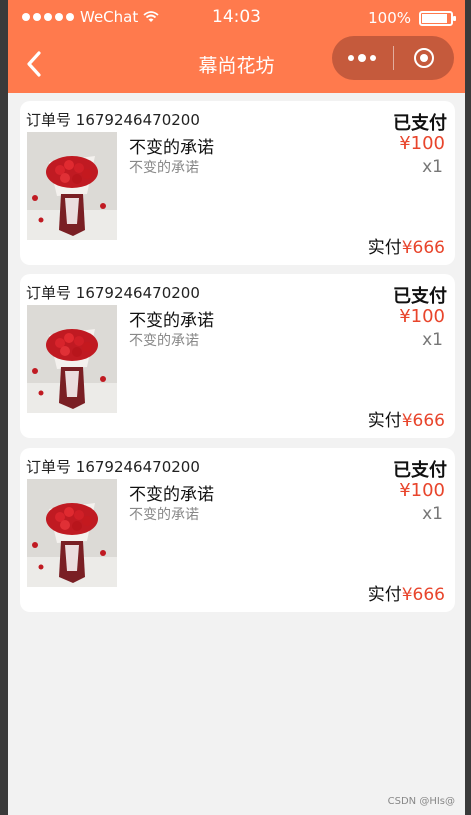 The height and width of the screenshot is (815, 471). Describe the element at coordinates (437, 18) in the screenshot. I see `battery-icon` at that location.